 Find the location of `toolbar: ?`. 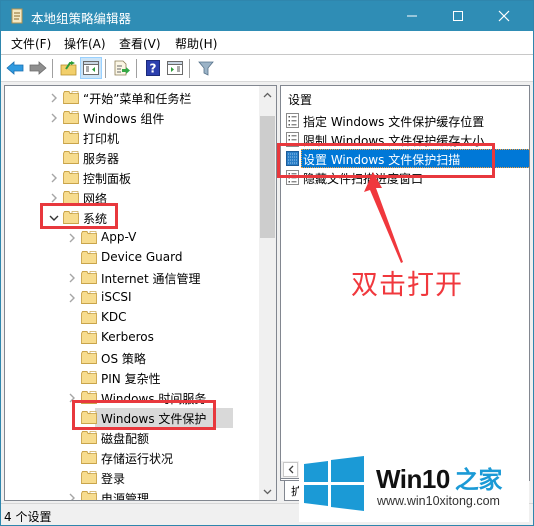

toolbar: ? is located at coordinates (267, 68).